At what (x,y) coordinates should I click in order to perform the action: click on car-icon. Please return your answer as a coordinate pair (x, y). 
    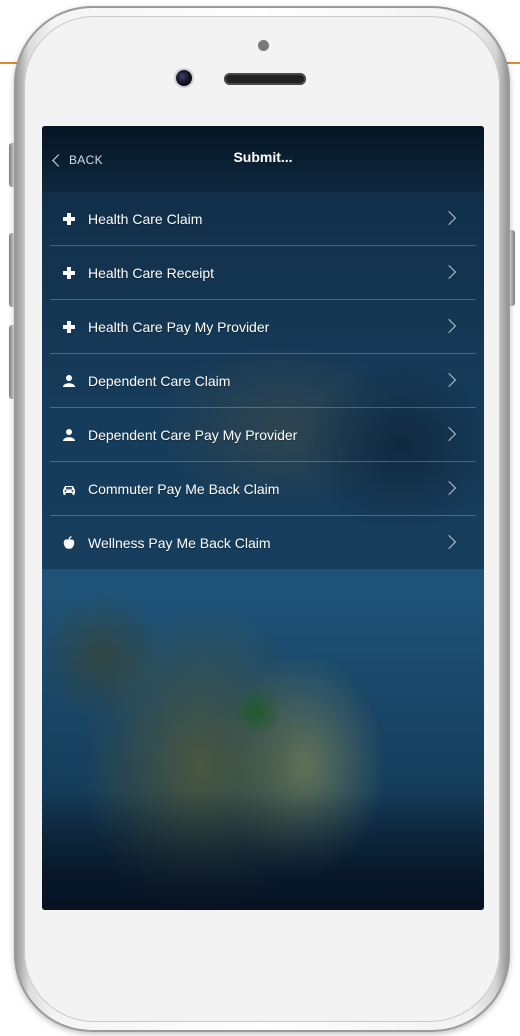
    Looking at the image, I should click on (69, 489).